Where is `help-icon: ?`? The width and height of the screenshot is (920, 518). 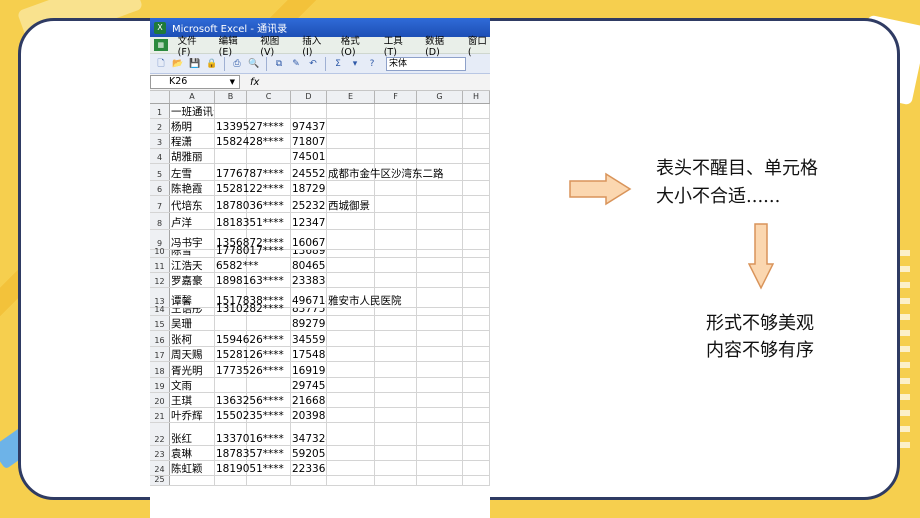
help-icon: ? is located at coordinates (372, 64).